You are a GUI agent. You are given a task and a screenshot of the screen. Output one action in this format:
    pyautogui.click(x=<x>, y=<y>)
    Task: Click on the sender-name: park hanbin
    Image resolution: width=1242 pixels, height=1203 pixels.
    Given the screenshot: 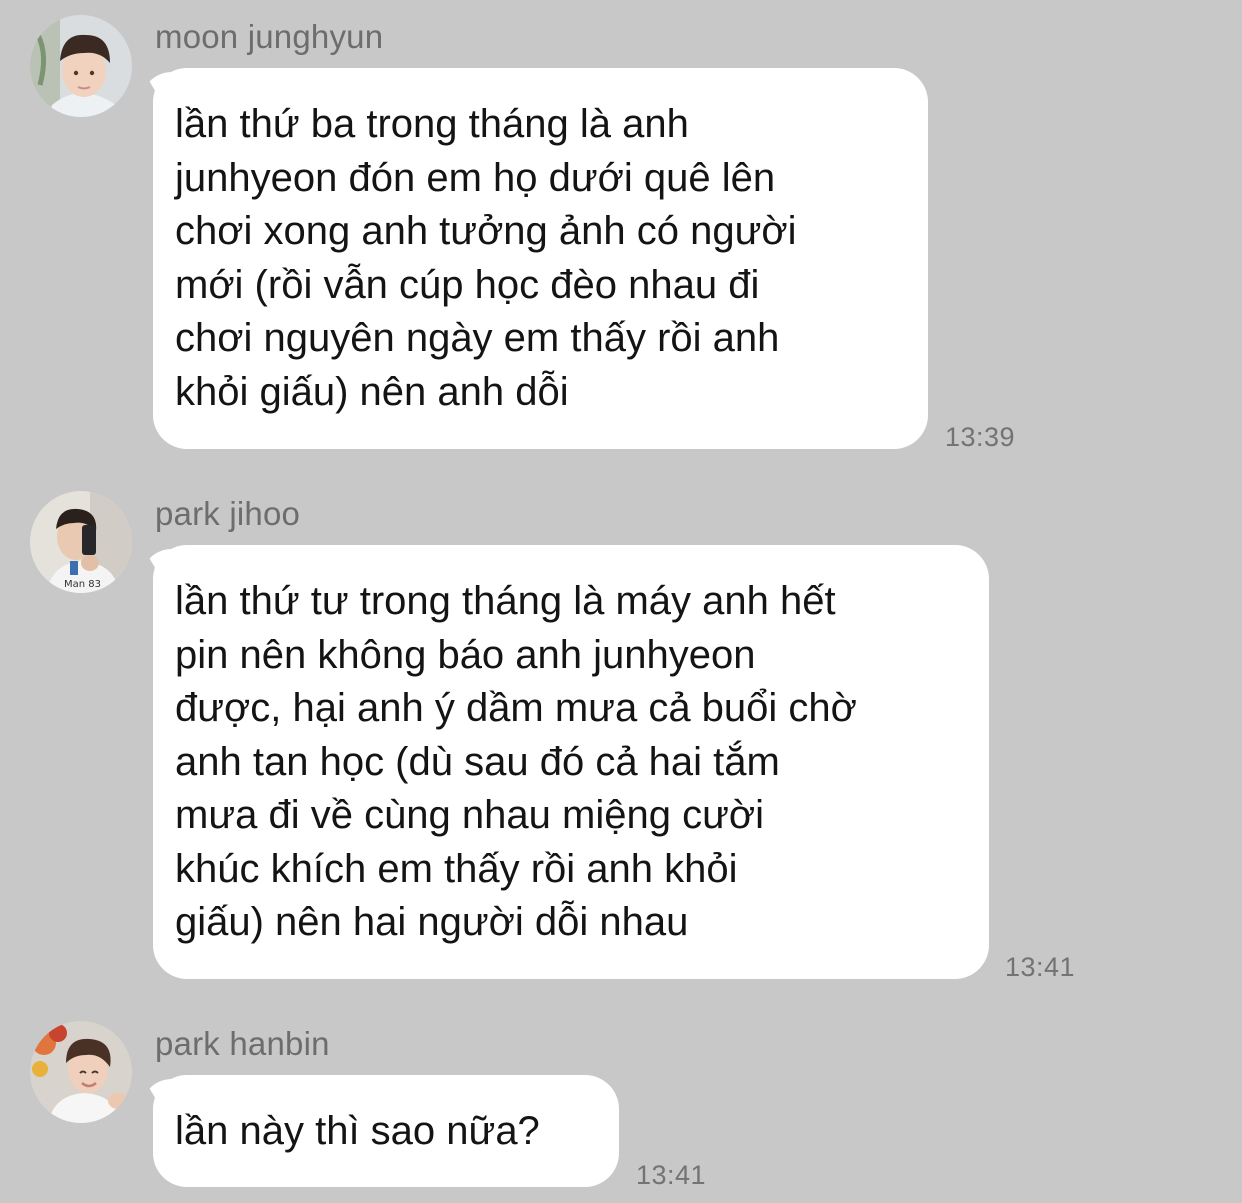 What is the action you would take?
    pyautogui.click(x=242, y=1043)
    